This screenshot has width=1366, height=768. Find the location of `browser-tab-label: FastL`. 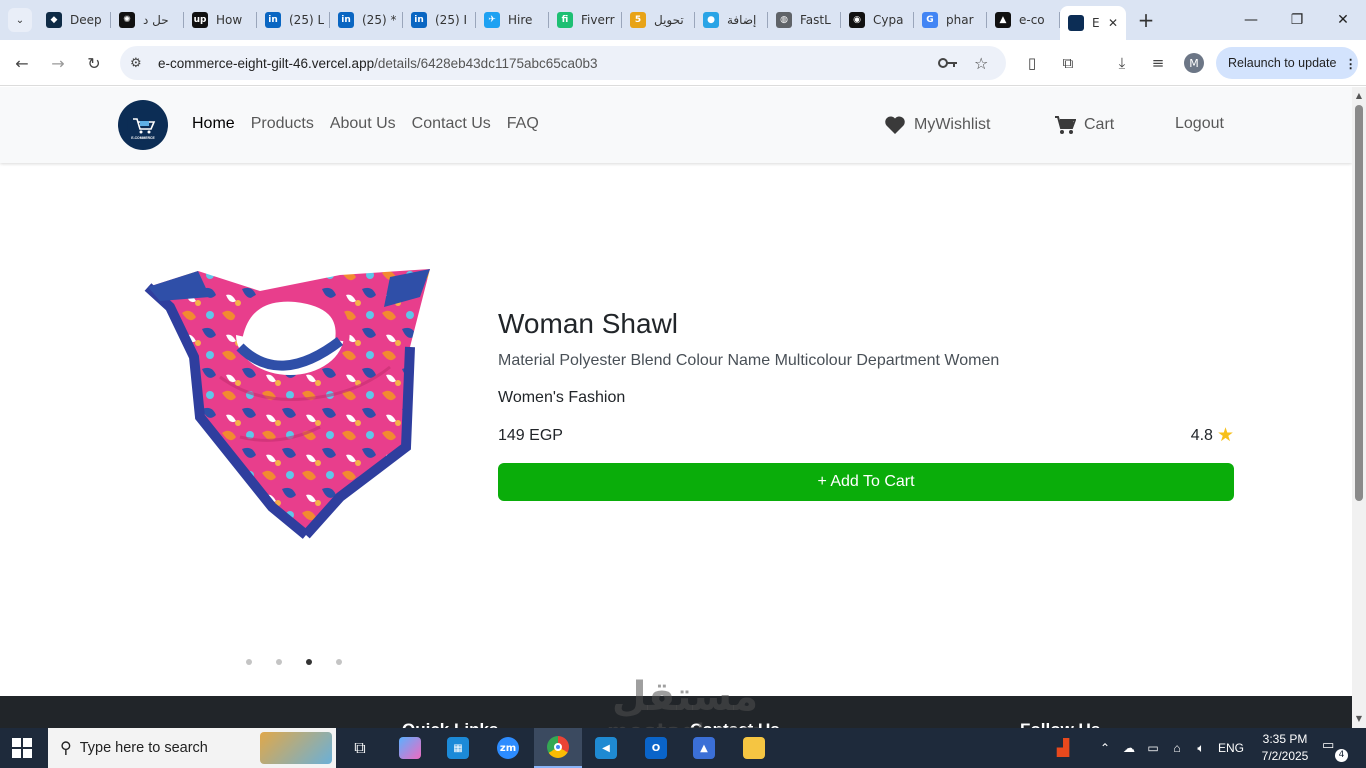

browser-tab-label: FastL is located at coordinates (815, 20).